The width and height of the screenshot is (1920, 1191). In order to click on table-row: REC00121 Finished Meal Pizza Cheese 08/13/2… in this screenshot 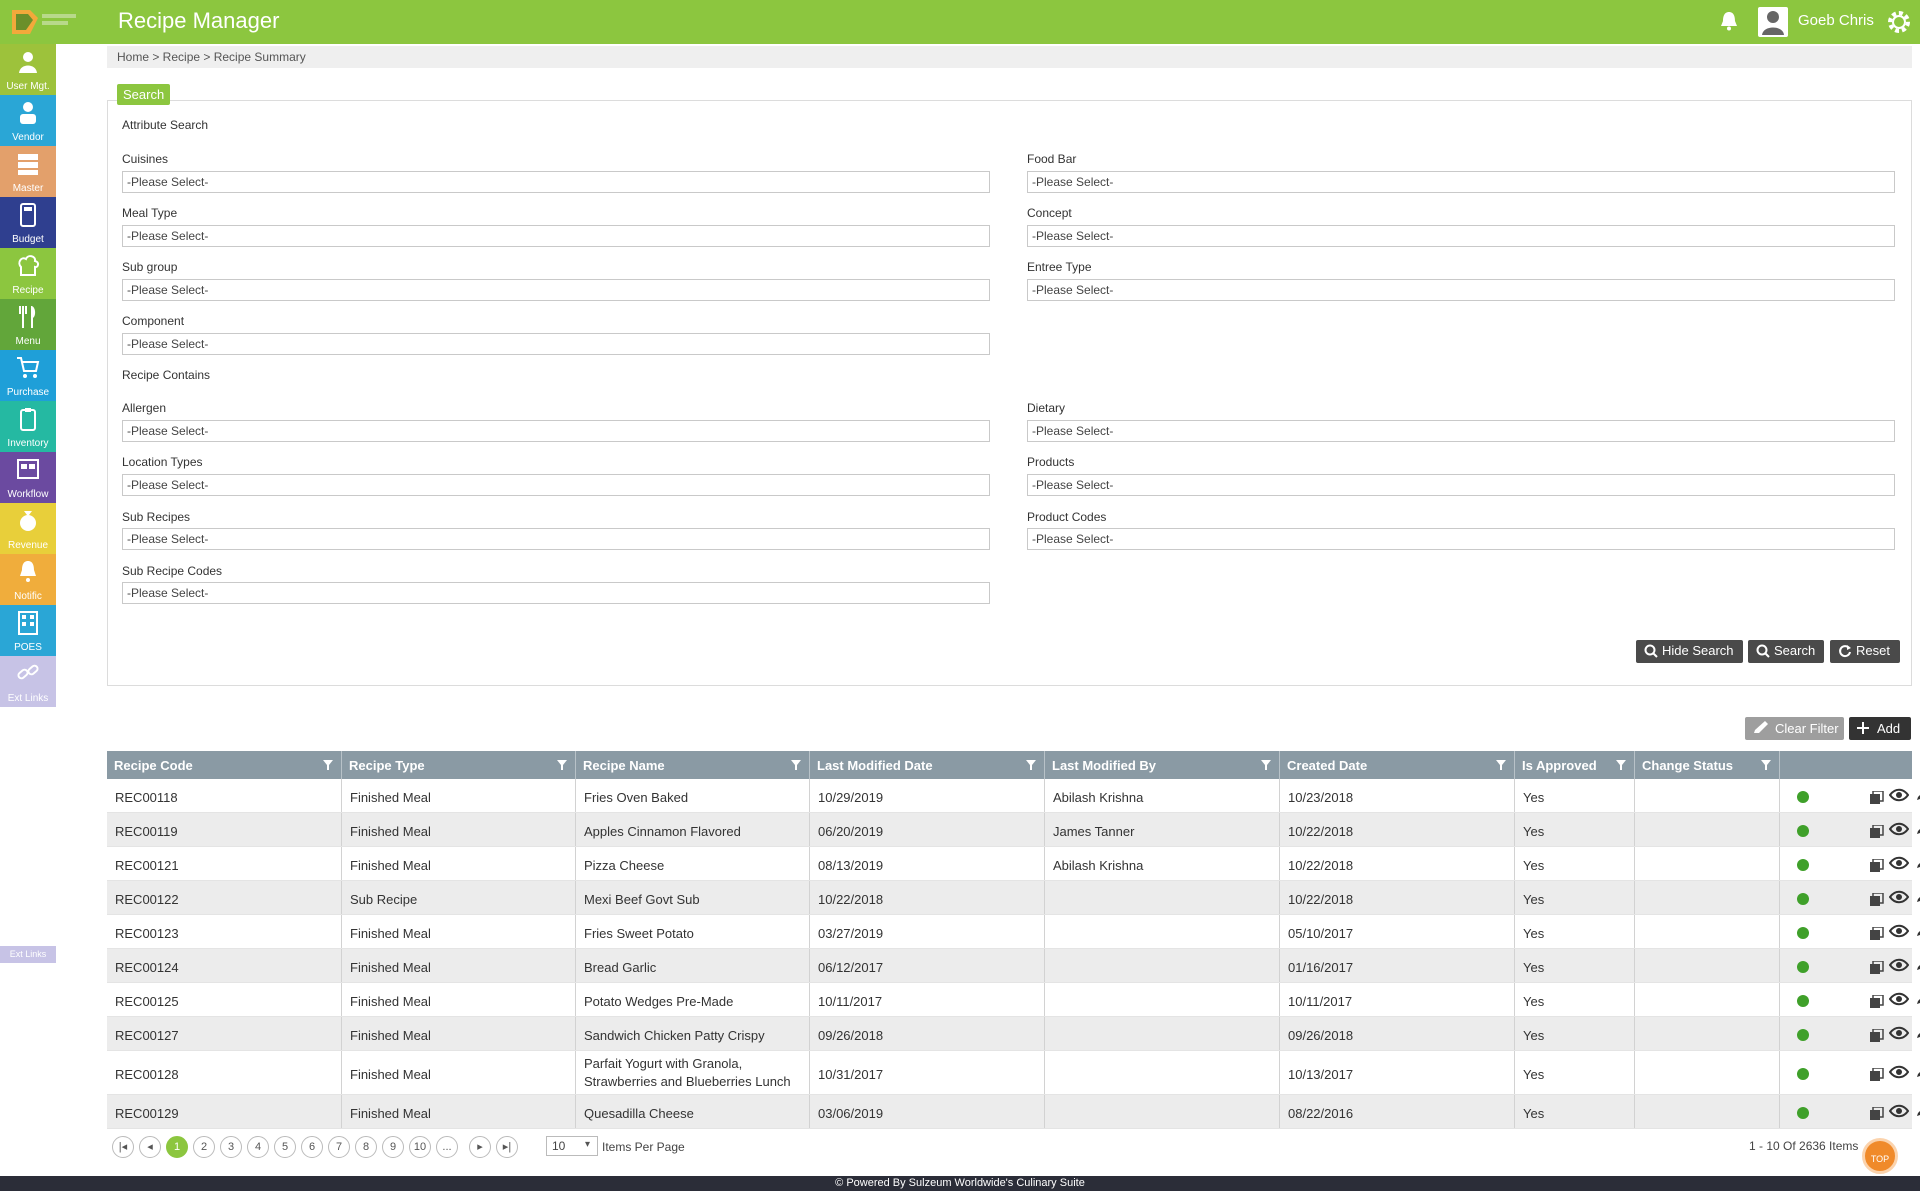, I will do `click(1013, 864)`.